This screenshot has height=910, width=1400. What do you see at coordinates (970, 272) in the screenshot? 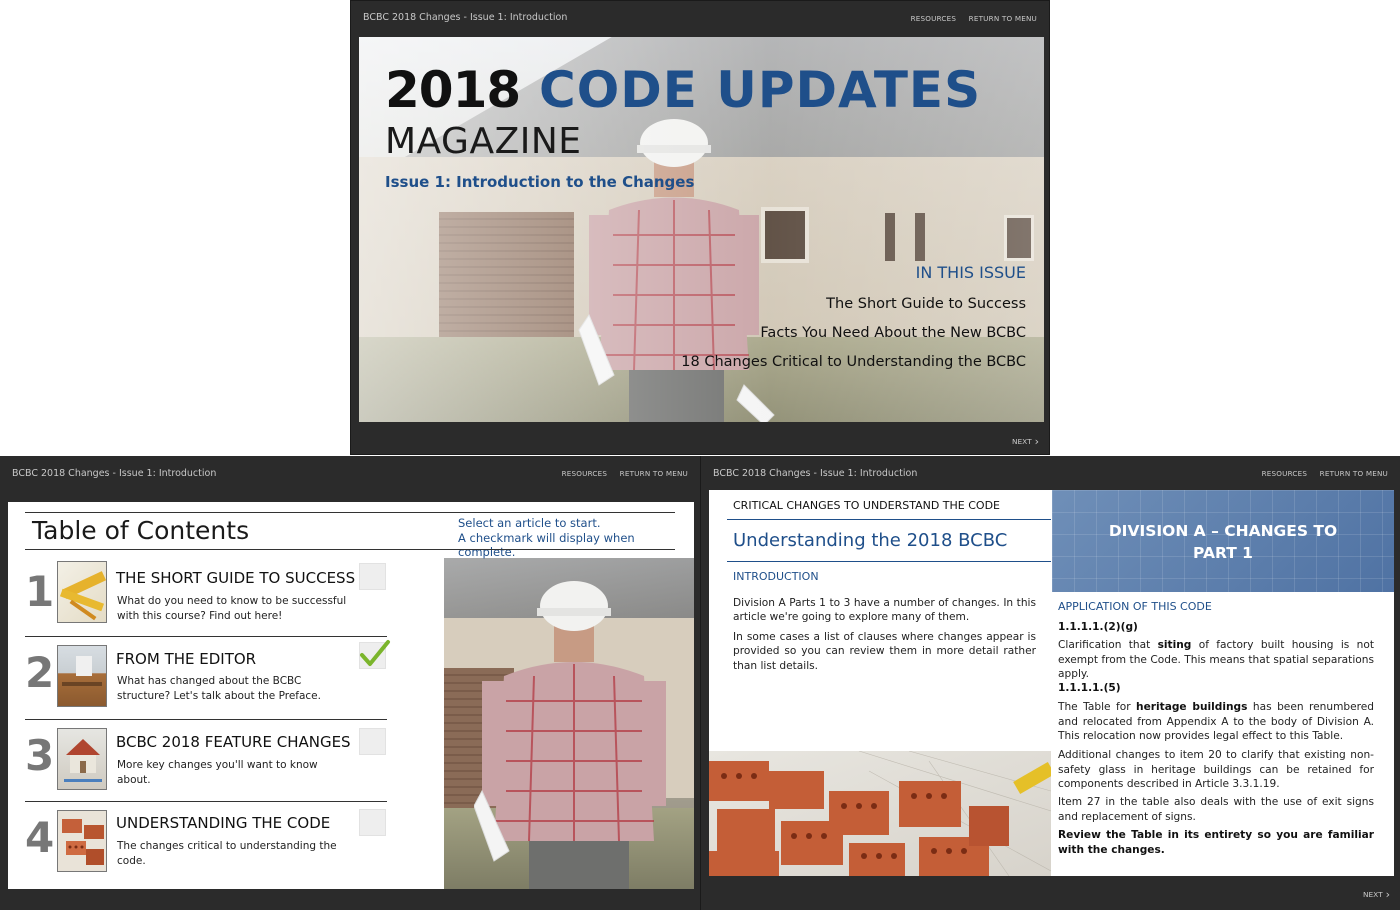
I see `in-this-issue-heading: IN THIS ISSUE` at bounding box center [970, 272].